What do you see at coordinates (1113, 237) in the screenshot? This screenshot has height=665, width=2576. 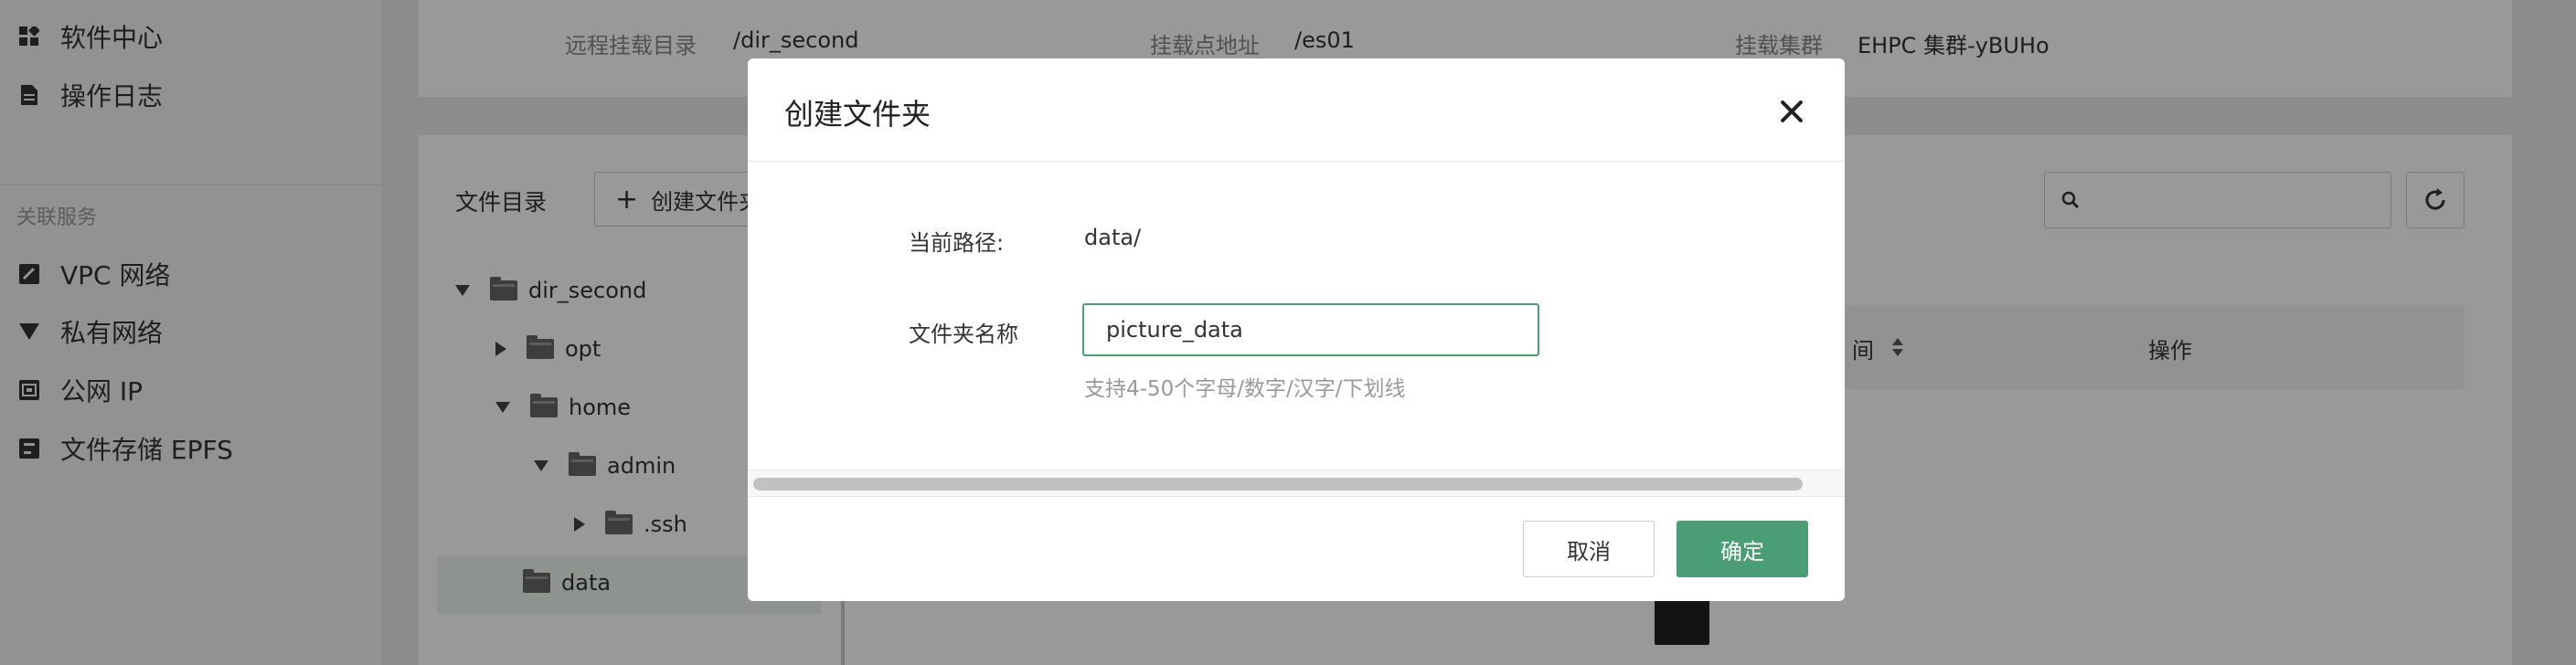 I see `current-path-value: data/` at bounding box center [1113, 237].